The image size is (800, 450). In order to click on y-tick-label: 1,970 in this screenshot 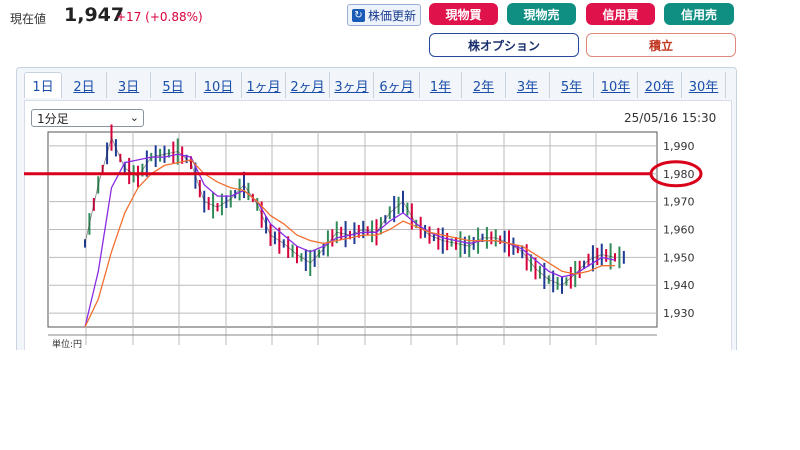, I will do `click(679, 202)`.